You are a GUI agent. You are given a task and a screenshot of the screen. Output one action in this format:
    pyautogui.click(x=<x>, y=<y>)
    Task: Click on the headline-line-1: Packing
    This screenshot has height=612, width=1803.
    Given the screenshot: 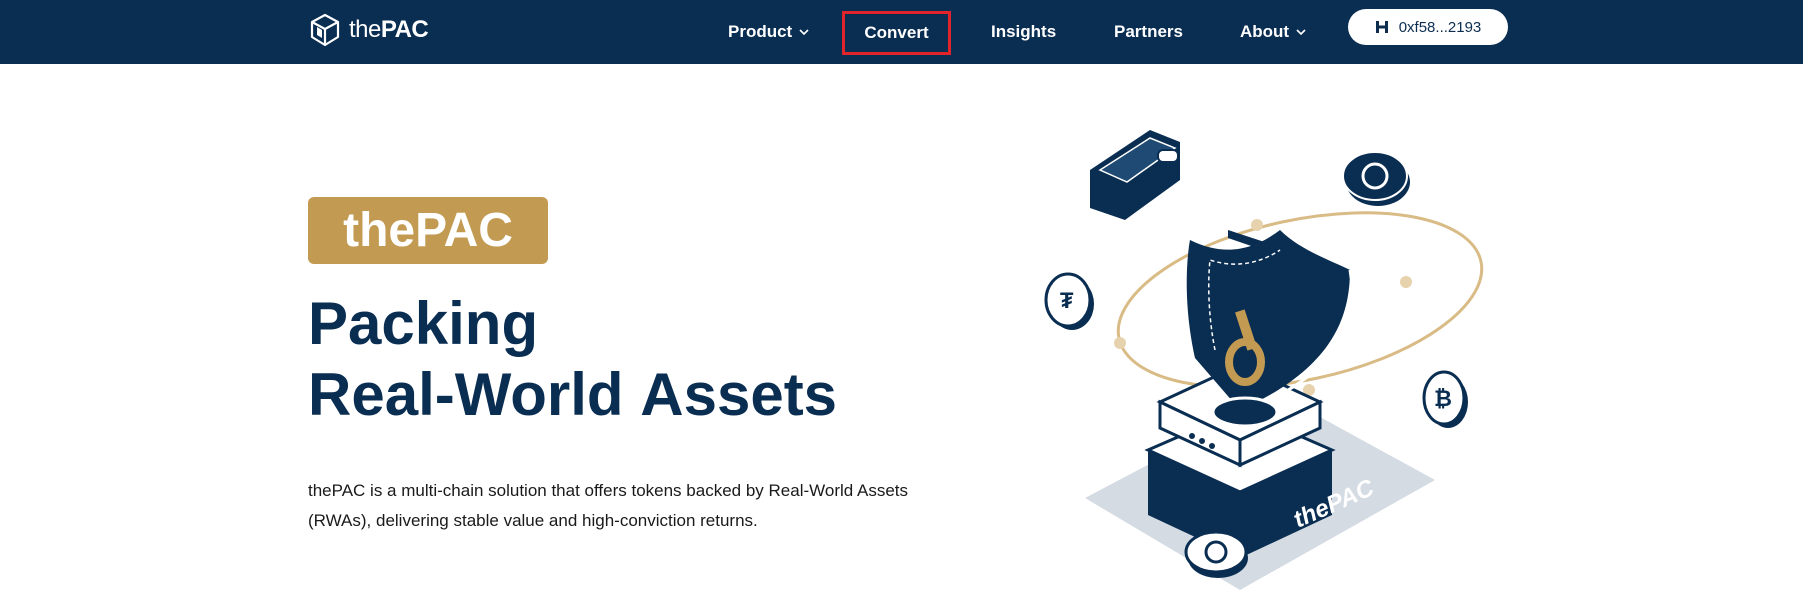 What is the action you would take?
    pyautogui.click(x=423, y=323)
    